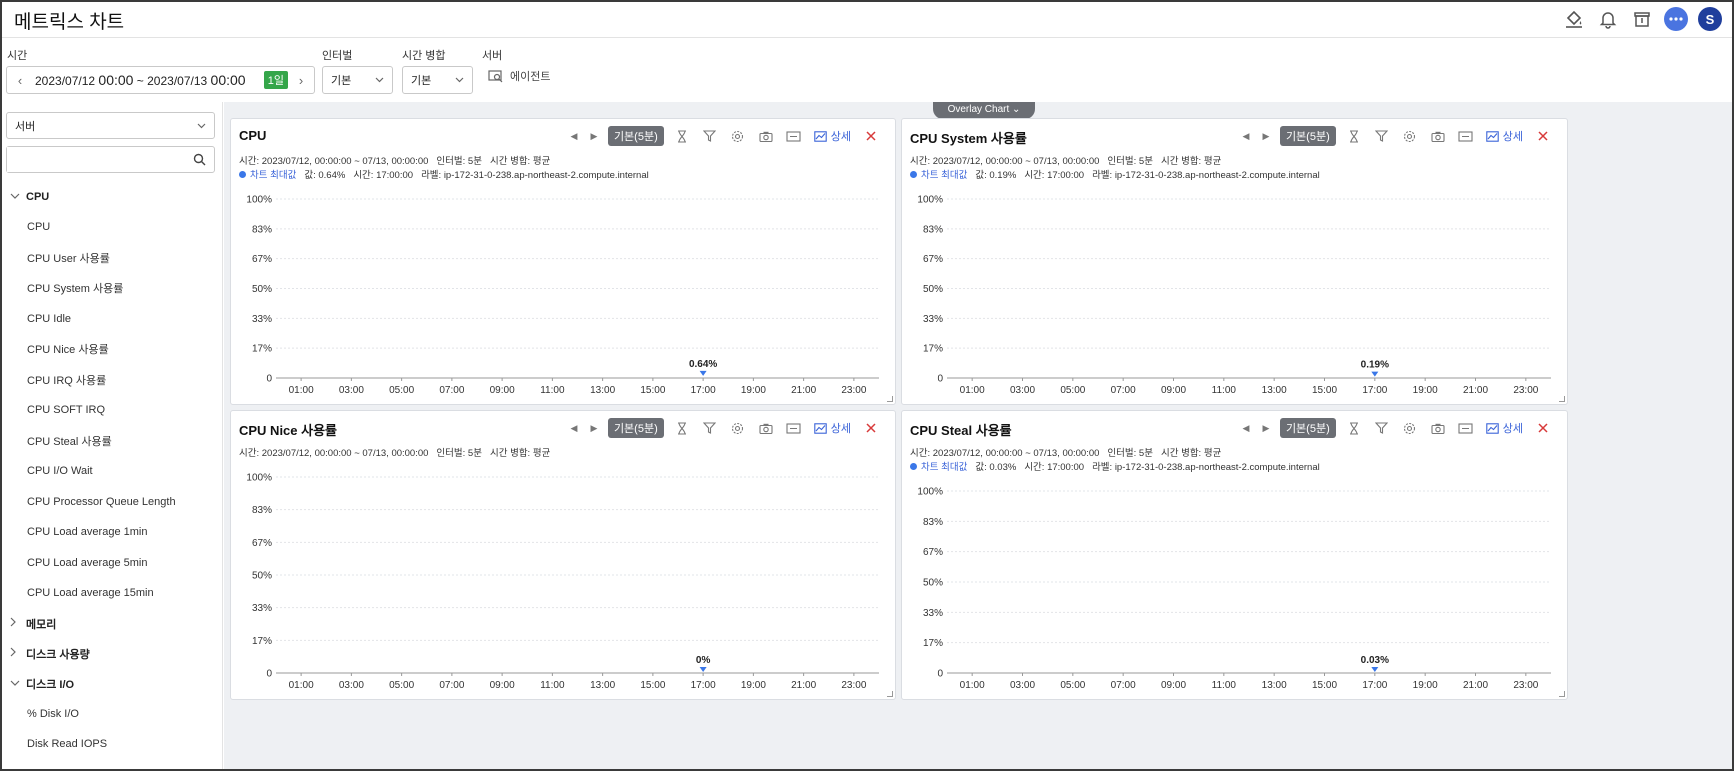 Image resolution: width=1734 pixels, height=771 pixels. What do you see at coordinates (110, 125) in the screenshot?
I see `target-select: 서버` at bounding box center [110, 125].